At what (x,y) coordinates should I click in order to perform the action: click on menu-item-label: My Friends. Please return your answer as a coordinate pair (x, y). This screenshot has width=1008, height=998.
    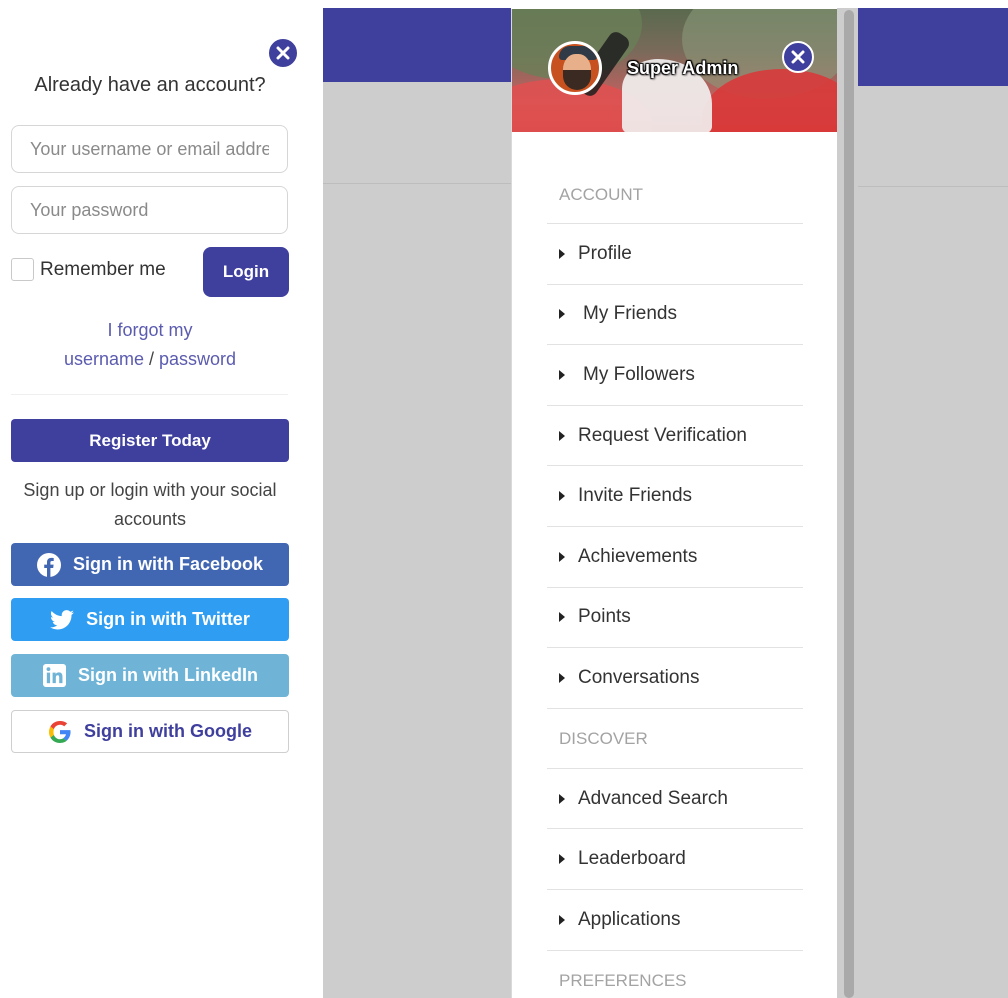
    Looking at the image, I should click on (630, 314).